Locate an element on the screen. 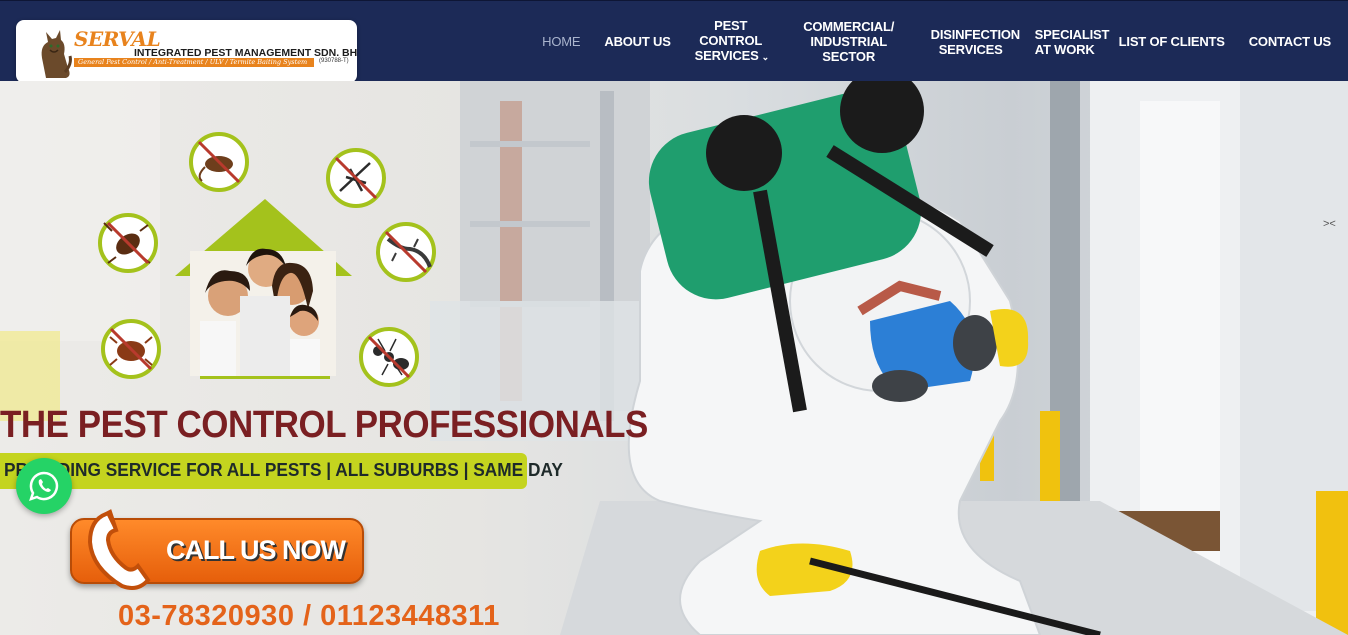  lizard-prohibited-icon is located at coordinates (406, 252).